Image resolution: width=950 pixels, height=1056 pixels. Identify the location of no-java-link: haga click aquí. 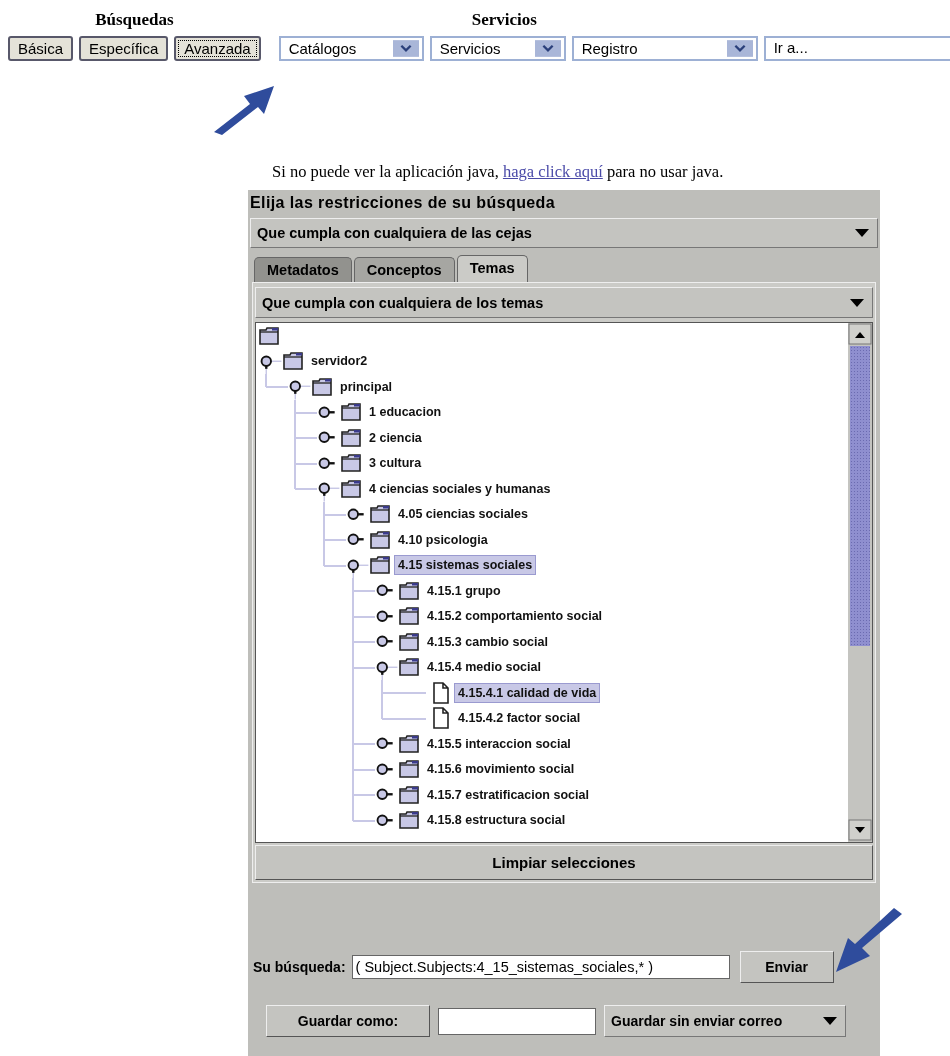
(552, 171).